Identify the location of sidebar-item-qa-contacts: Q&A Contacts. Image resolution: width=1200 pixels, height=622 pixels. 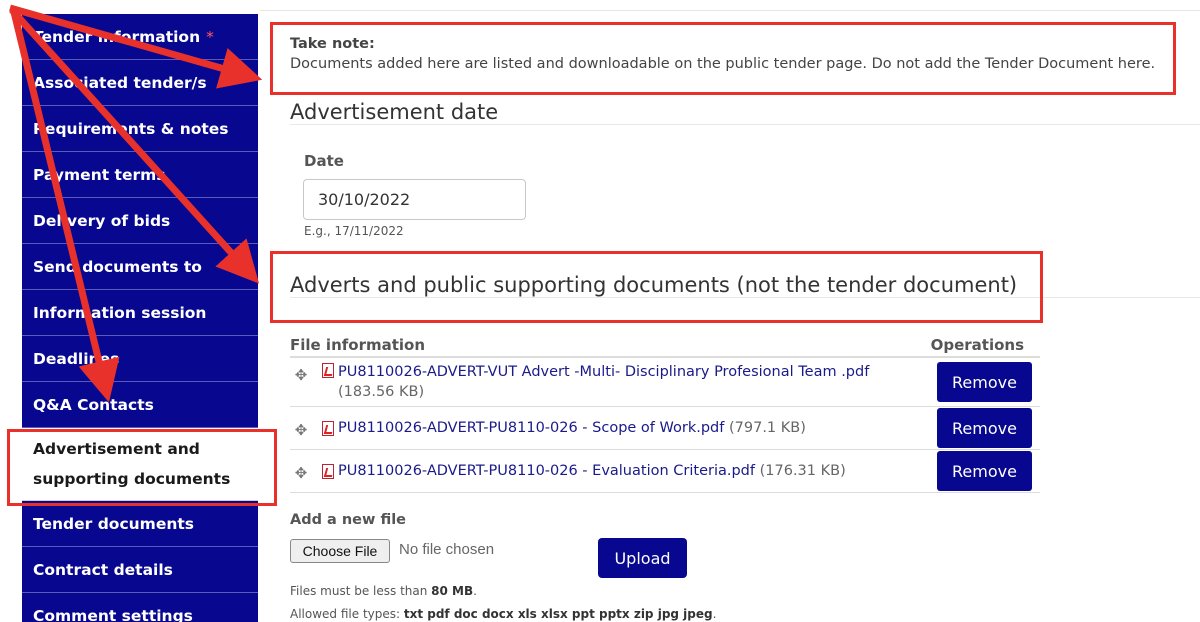
(140, 405).